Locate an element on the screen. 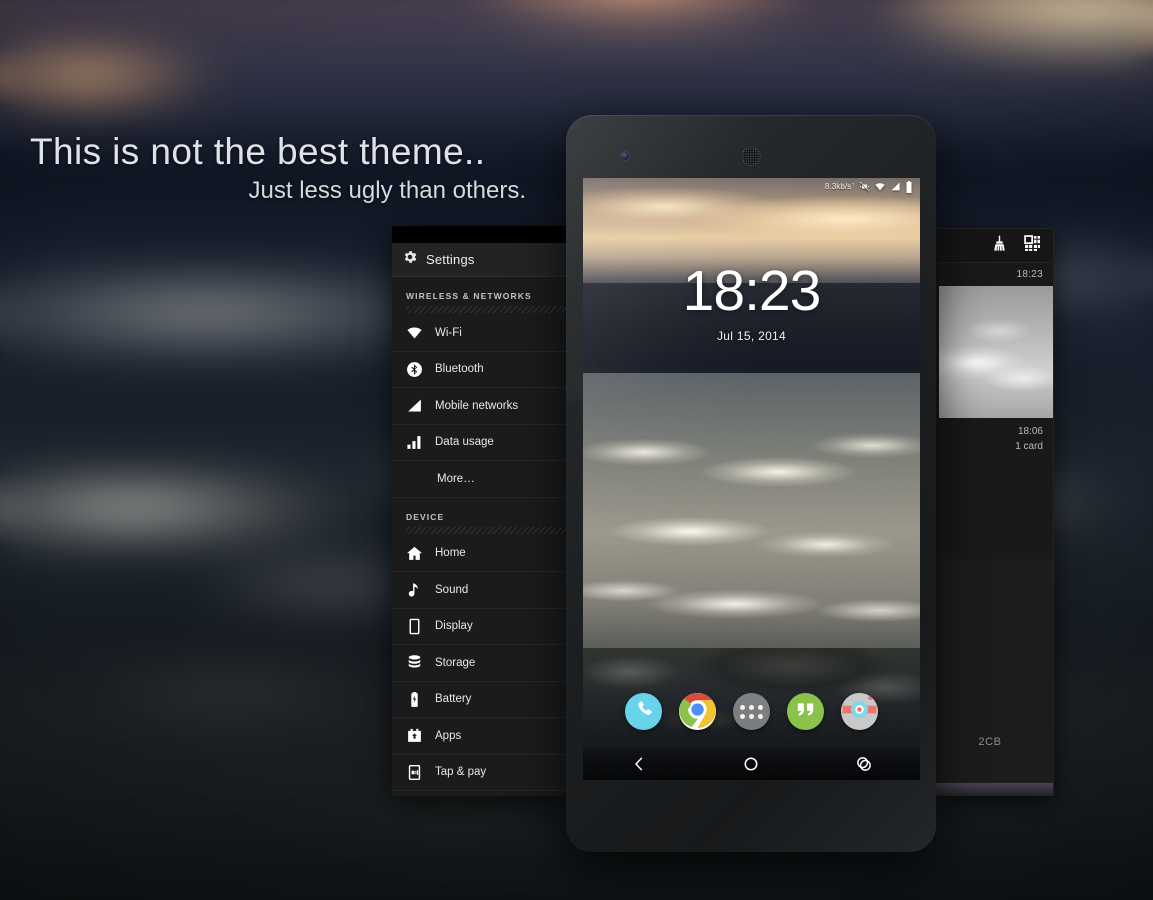 Image resolution: width=1153 pixels, height=900 pixels. settings-item-sound: Sound is located at coordinates (483, 590).